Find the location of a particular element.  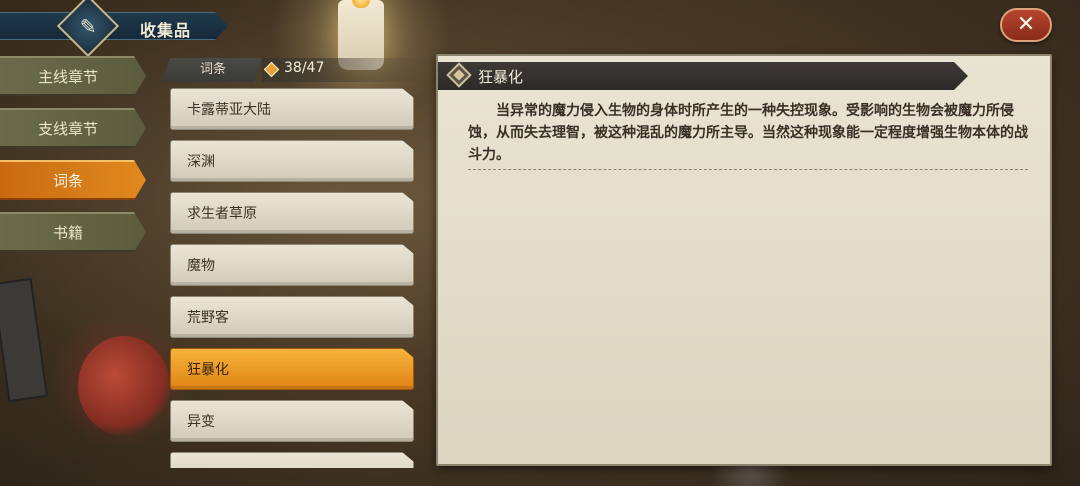

list-item-label: 异变 is located at coordinates (201, 422).